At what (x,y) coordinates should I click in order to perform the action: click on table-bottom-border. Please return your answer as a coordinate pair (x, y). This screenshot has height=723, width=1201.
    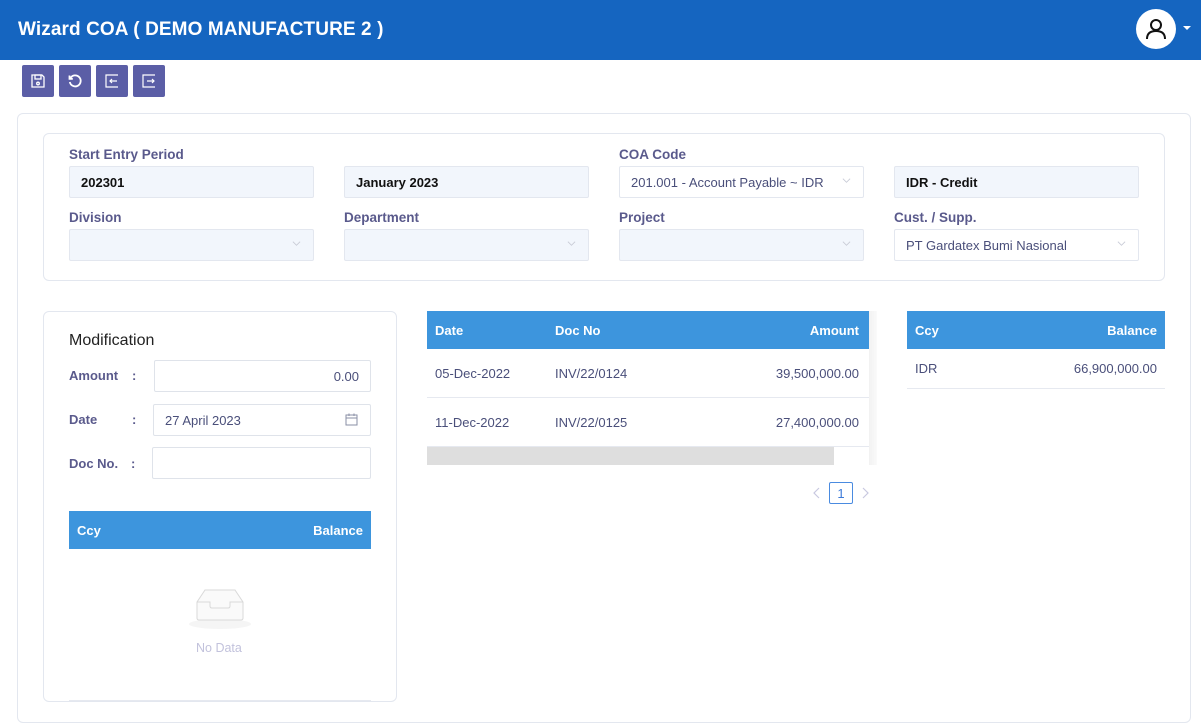
    Looking at the image, I should click on (220, 700).